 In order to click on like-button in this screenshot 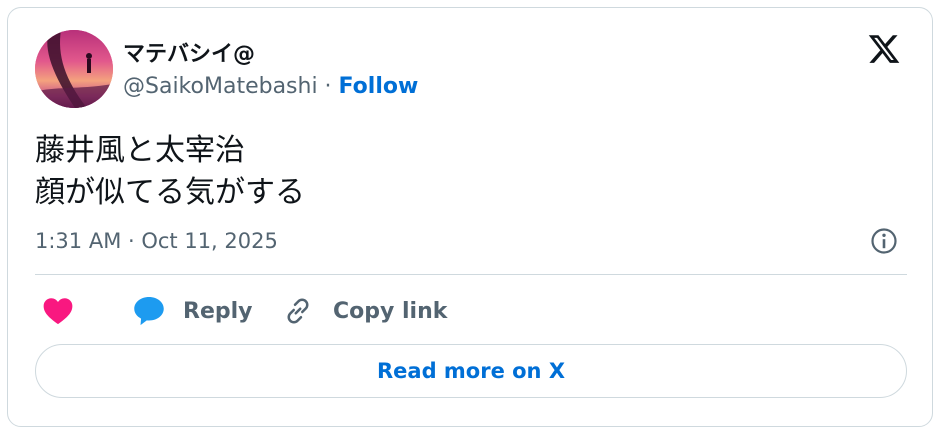, I will do `click(58, 311)`.